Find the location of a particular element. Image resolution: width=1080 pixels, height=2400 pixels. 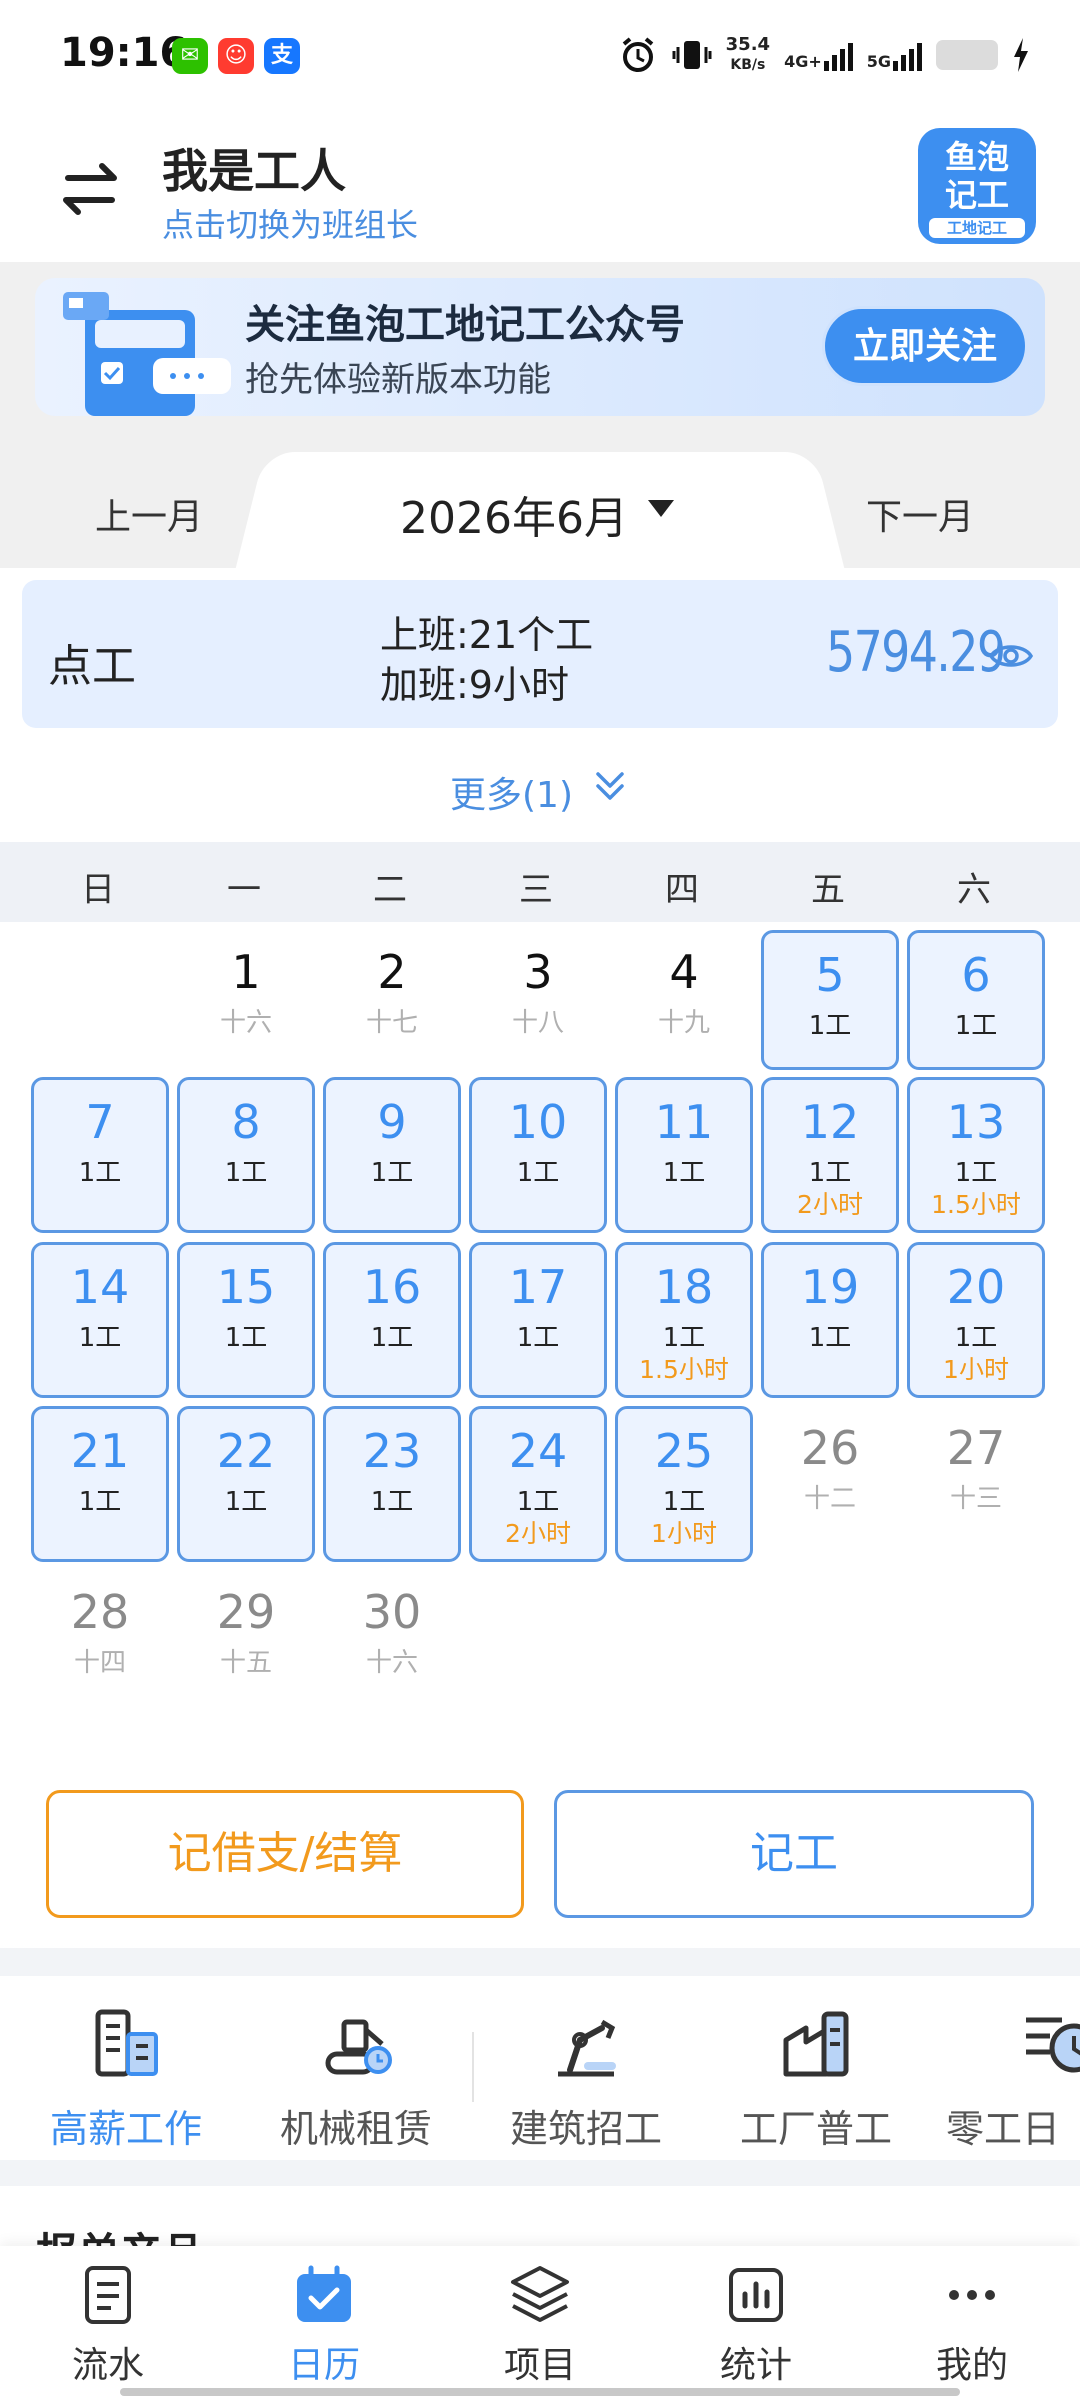

calendar-day: 25 1工 1小时 is located at coordinates (684, 1484).